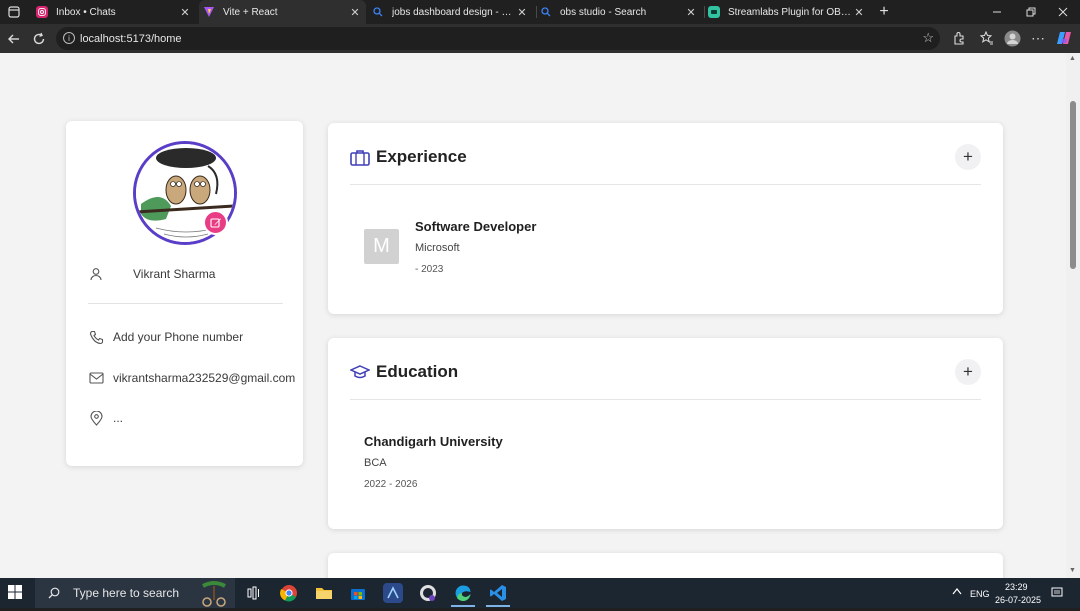 The image size is (1080, 611). I want to click on profile-name-row: Vikrant Sharma, so click(151, 274).